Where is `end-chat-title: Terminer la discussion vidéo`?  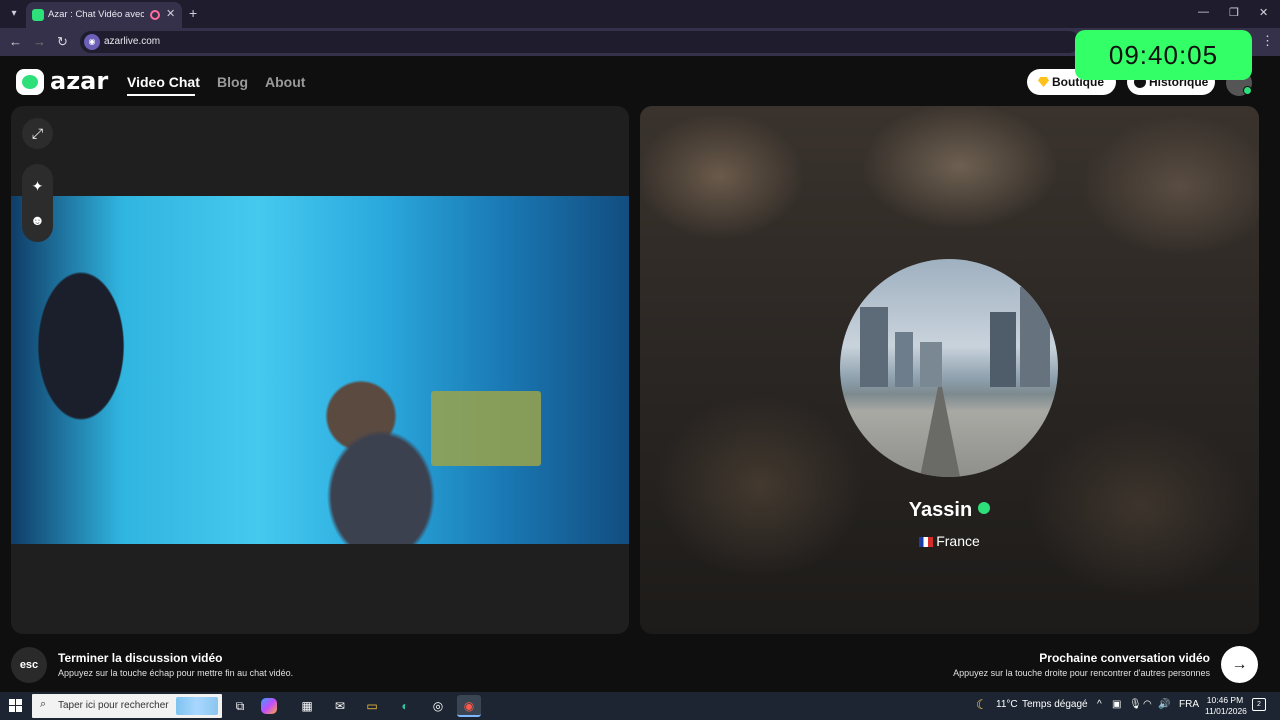
end-chat-title: Terminer la discussion vidéo is located at coordinates (140, 658).